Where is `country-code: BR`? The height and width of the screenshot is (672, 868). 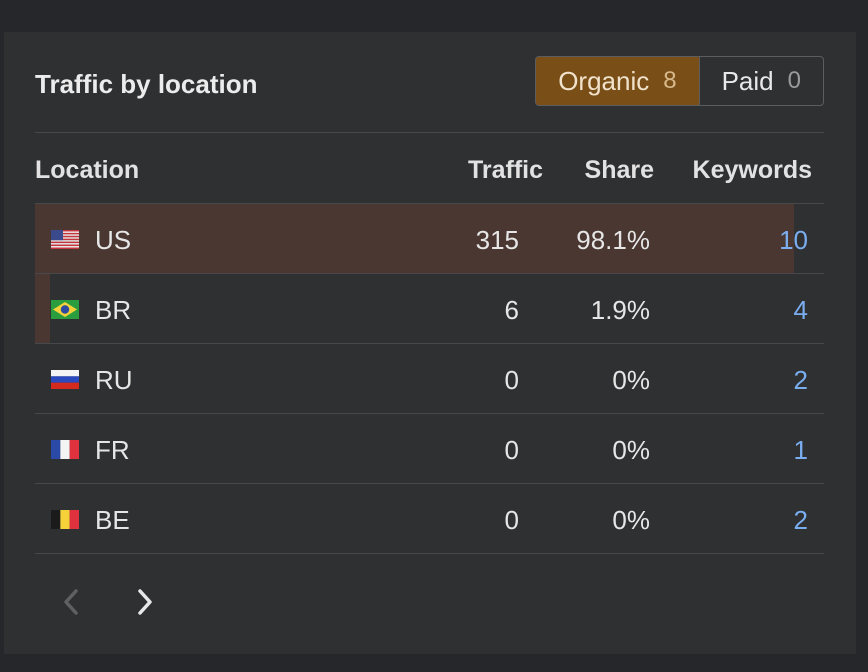
country-code: BR is located at coordinates (113, 310).